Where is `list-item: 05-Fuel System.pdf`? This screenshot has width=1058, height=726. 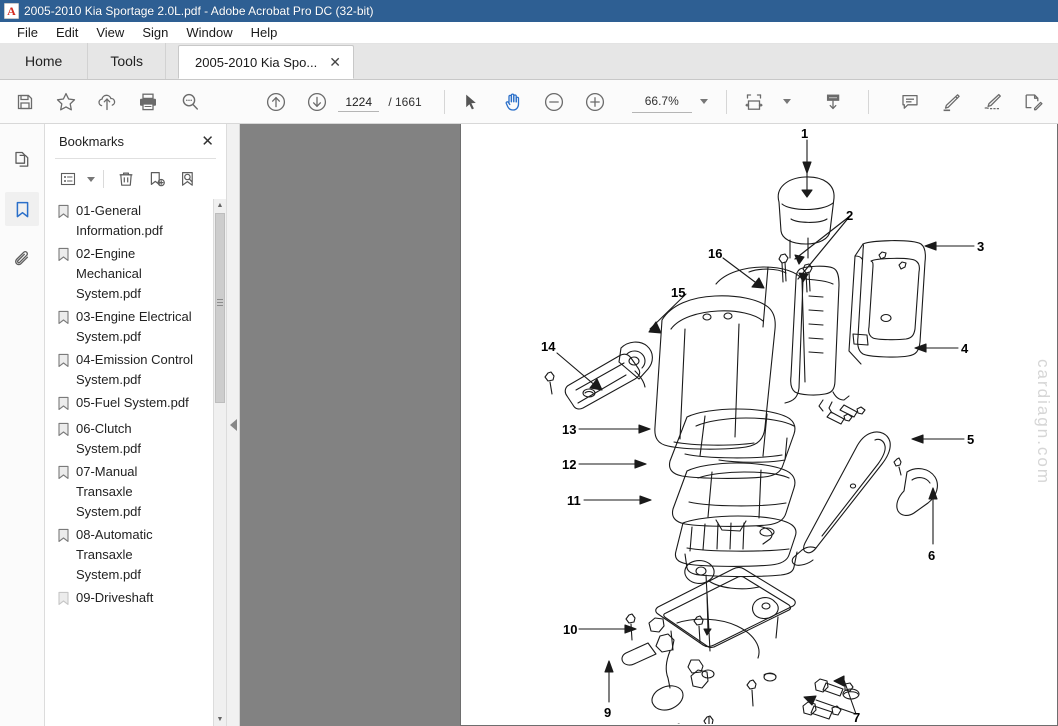 list-item: 05-Fuel System.pdf is located at coordinates (141, 404).